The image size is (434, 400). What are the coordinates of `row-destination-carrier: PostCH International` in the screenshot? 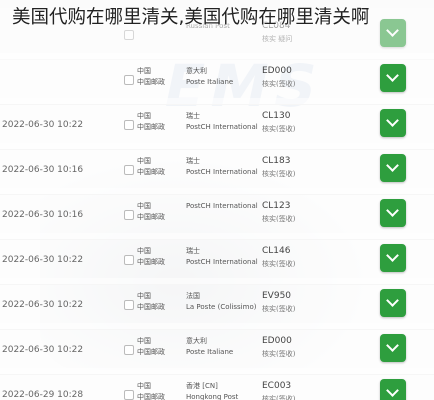 It's located at (222, 206).